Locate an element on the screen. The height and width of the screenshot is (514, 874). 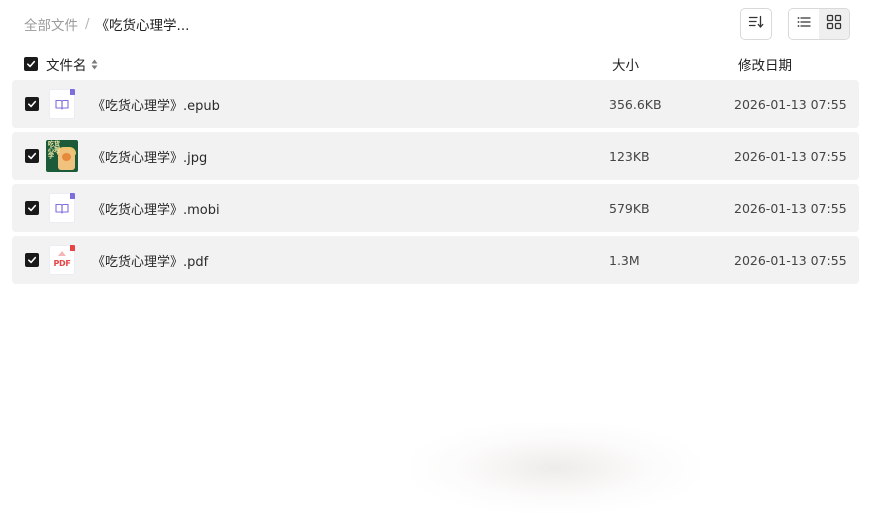
sort-descending-icon is located at coordinates (756, 24).